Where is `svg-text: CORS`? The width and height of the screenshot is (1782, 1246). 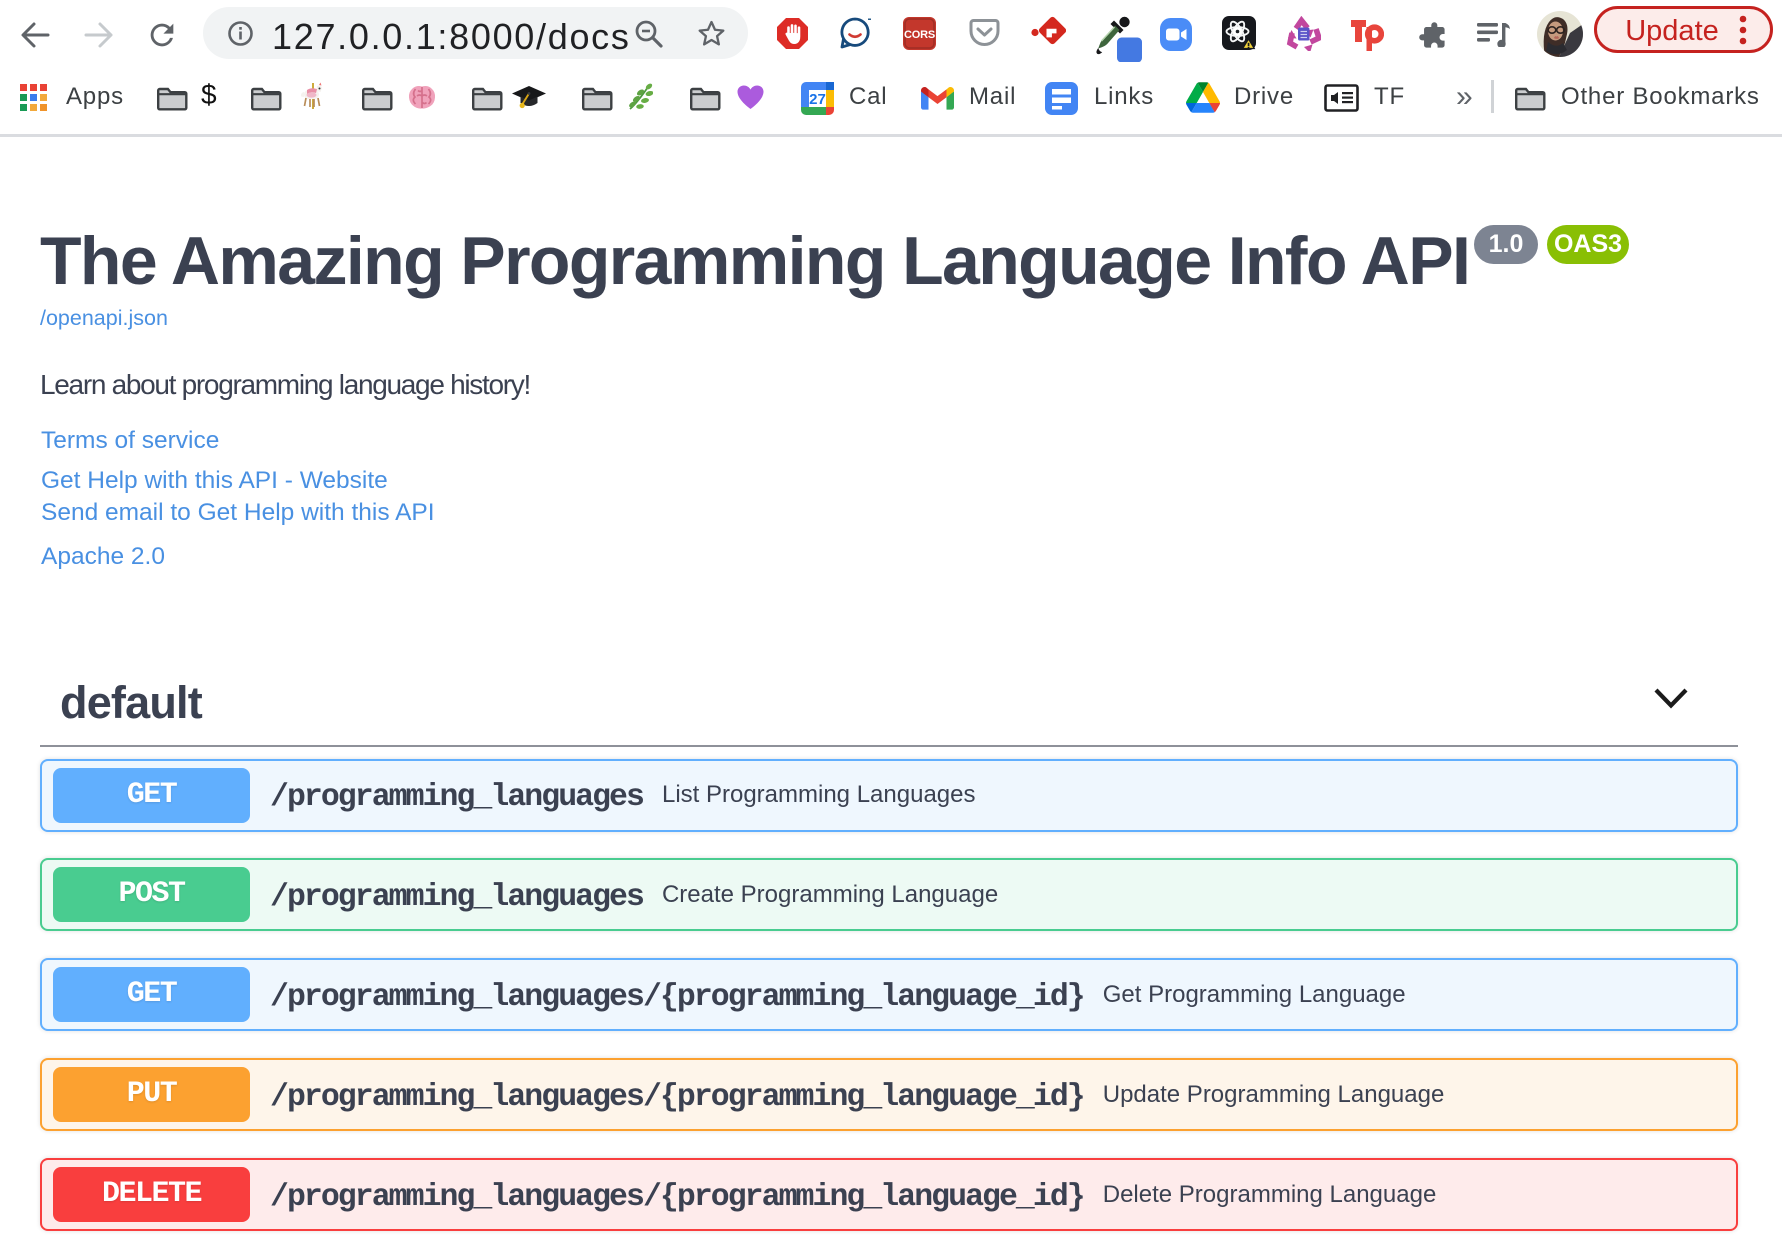 svg-text: CORS is located at coordinates (919, 35).